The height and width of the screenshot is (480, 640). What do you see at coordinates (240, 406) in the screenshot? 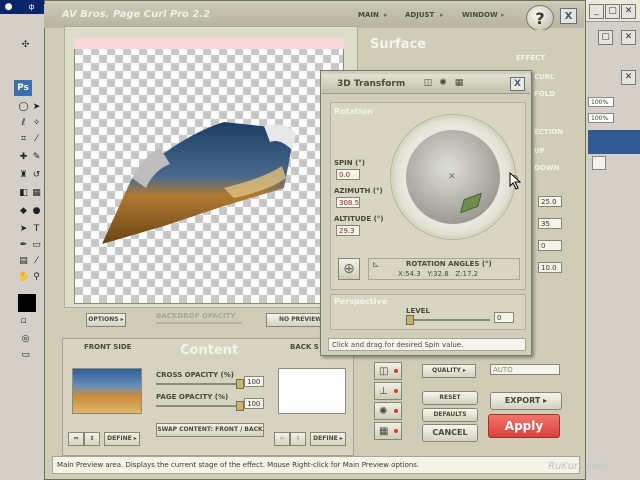
I see `page-opacity-thumb` at bounding box center [240, 406].